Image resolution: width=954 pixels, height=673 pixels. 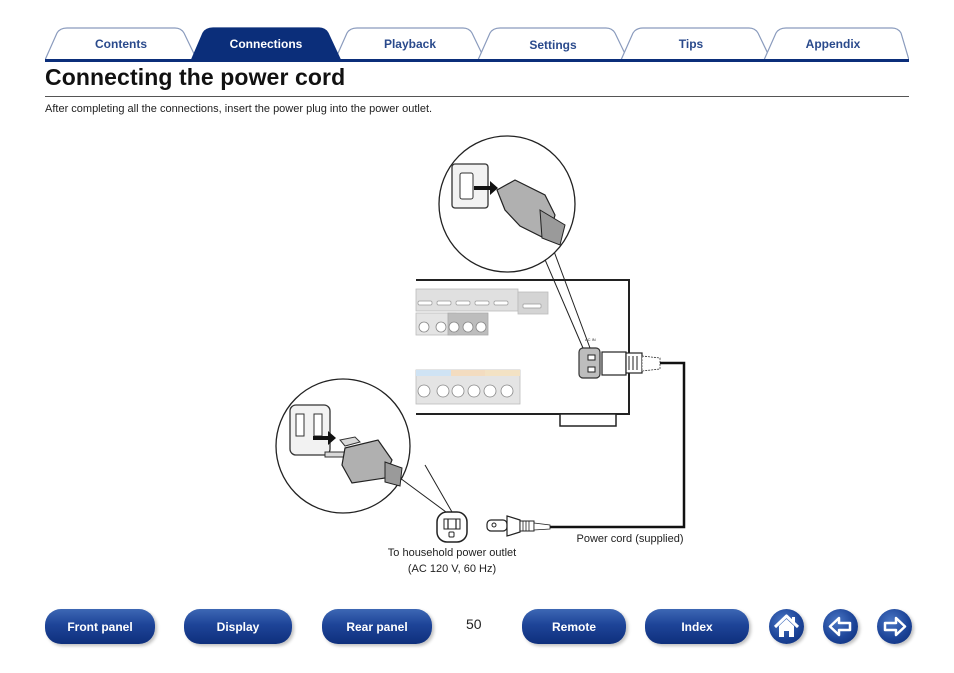 What do you see at coordinates (697, 626) in the screenshot?
I see `index-button: Index` at bounding box center [697, 626].